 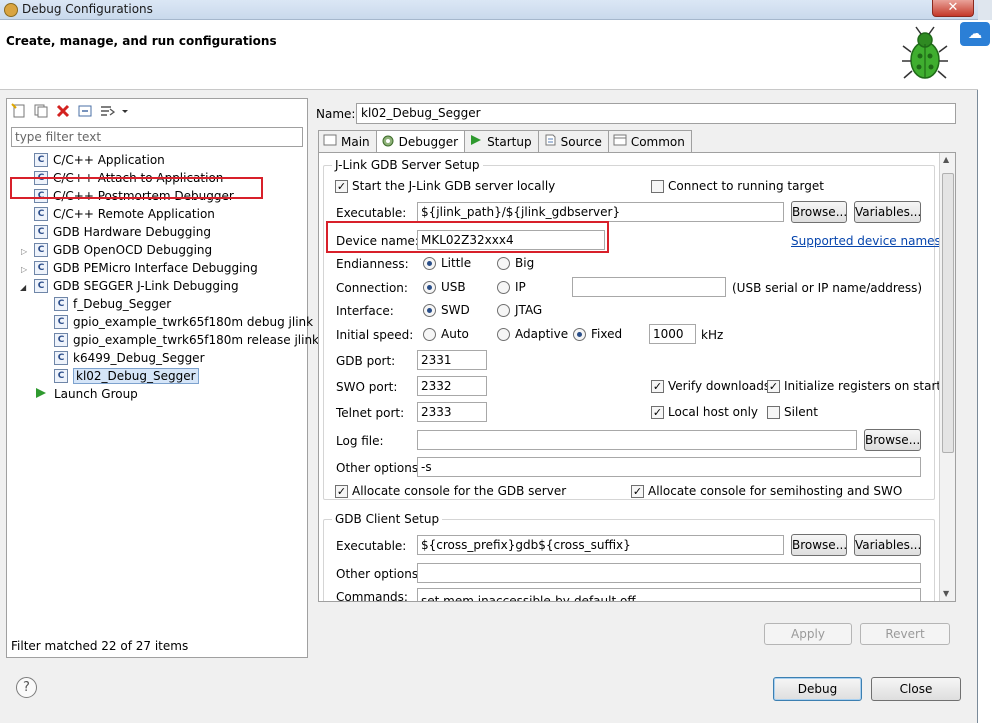 What do you see at coordinates (445, 186) in the screenshot?
I see `start-locally-checkbox: ✓ Start the J-Link GDB server locally` at bounding box center [445, 186].